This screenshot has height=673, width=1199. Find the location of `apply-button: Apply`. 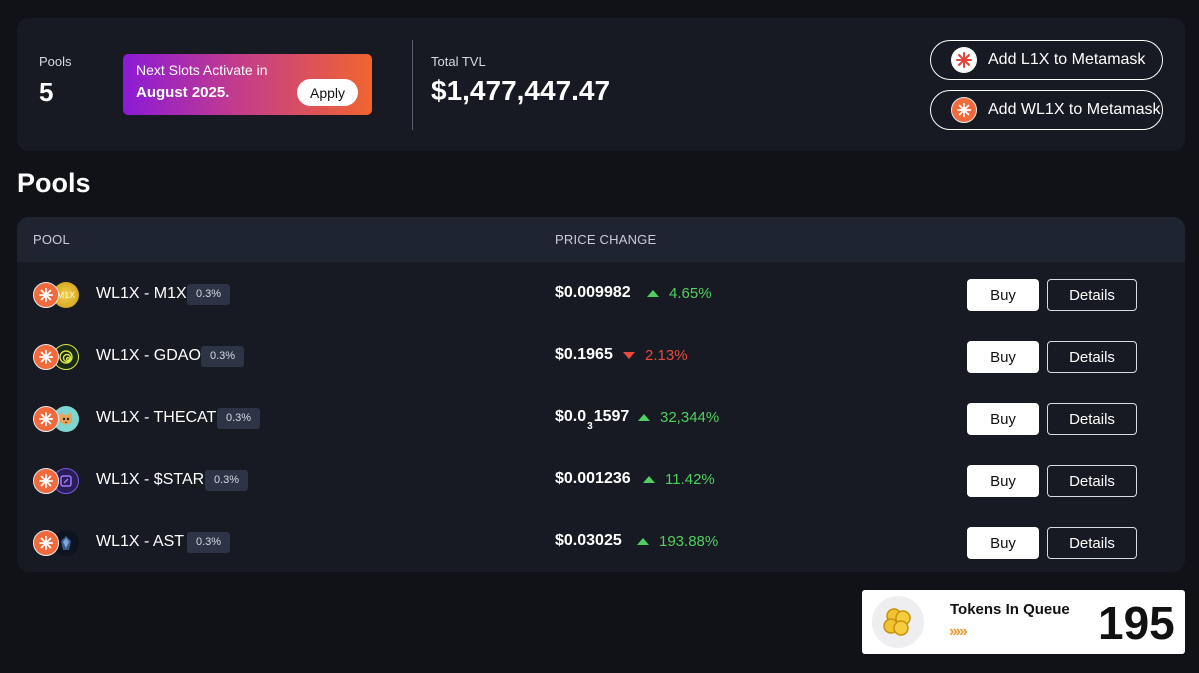

apply-button: Apply is located at coordinates (327, 92).